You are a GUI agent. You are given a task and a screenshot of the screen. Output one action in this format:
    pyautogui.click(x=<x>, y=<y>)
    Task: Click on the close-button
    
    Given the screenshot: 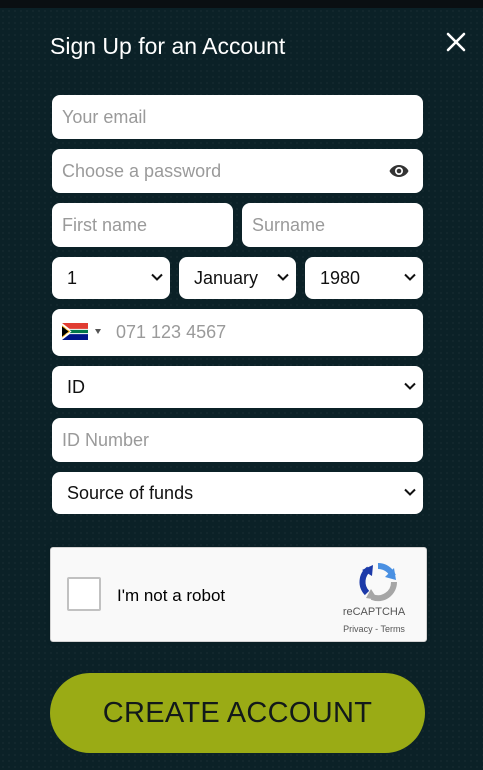 What is the action you would take?
    pyautogui.click(x=456, y=42)
    